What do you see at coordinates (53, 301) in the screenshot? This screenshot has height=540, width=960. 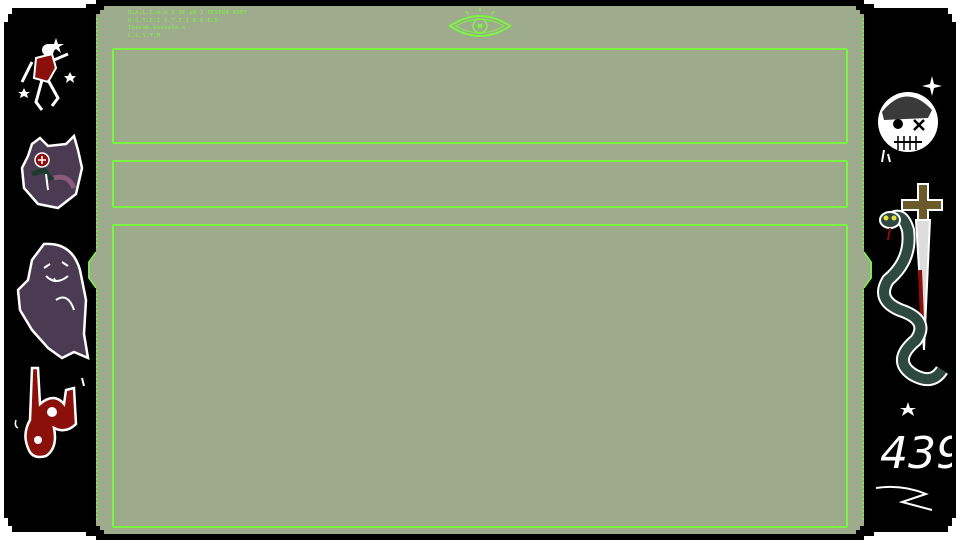 I see `ghost-sticker` at bounding box center [53, 301].